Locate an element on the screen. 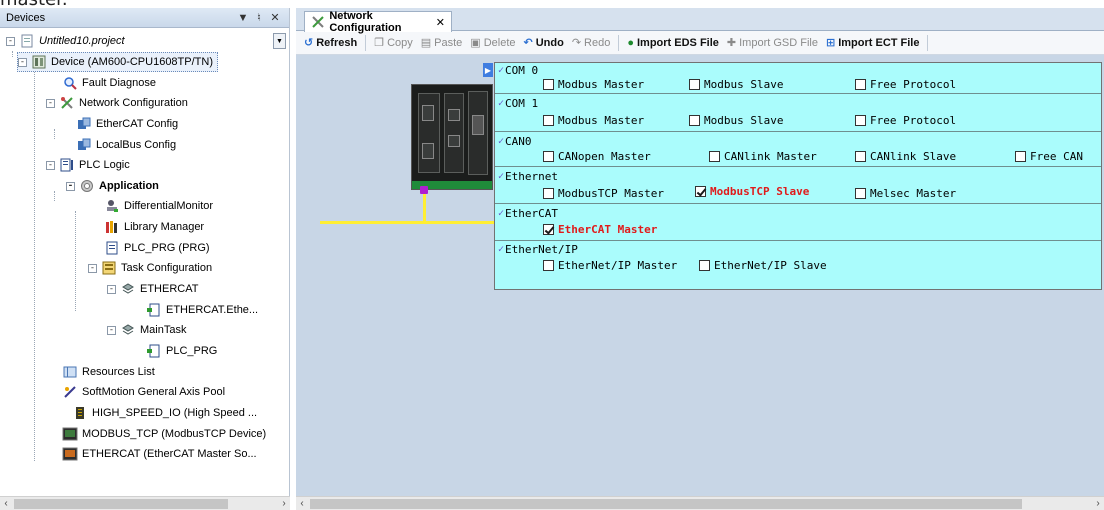 The image size is (1104, 510). tree-item-plc-prg-call: PLC_PRG is located at coordinates (181, 351).